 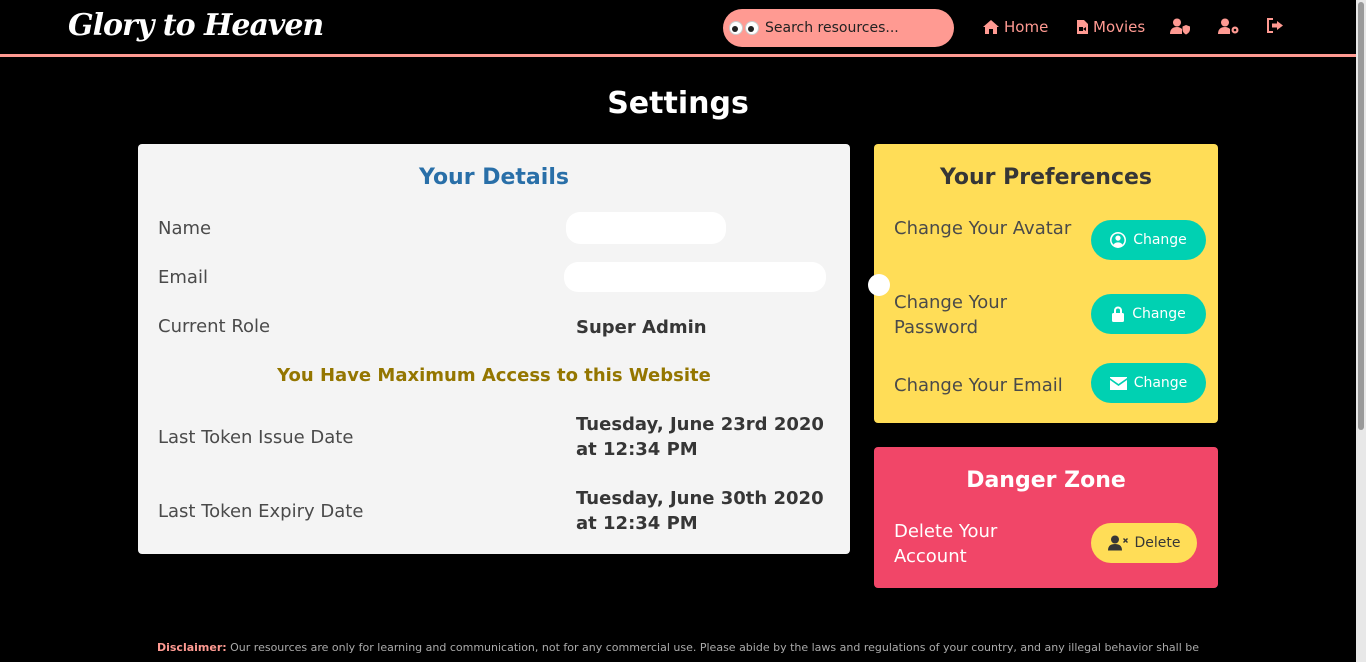 What do you see at coordinates (879, 285) in the screenshot?
I see `cursor-indicator` at bounding box center [879, 285].